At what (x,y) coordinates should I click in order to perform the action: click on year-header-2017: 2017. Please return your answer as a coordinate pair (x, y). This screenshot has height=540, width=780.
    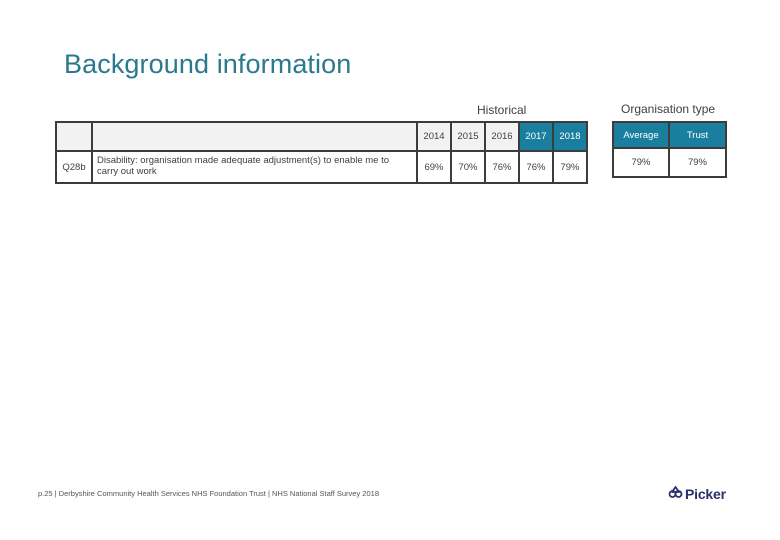
    Looking at the image, I should click on (536, 136).